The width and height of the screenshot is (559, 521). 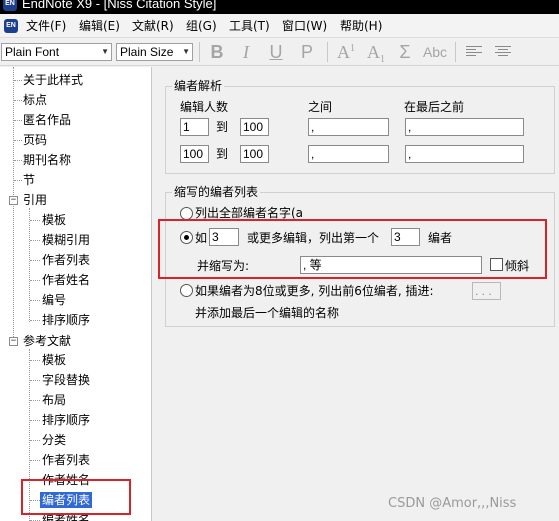 I want to click on italic-icon: I, so click(x=246, y=52).